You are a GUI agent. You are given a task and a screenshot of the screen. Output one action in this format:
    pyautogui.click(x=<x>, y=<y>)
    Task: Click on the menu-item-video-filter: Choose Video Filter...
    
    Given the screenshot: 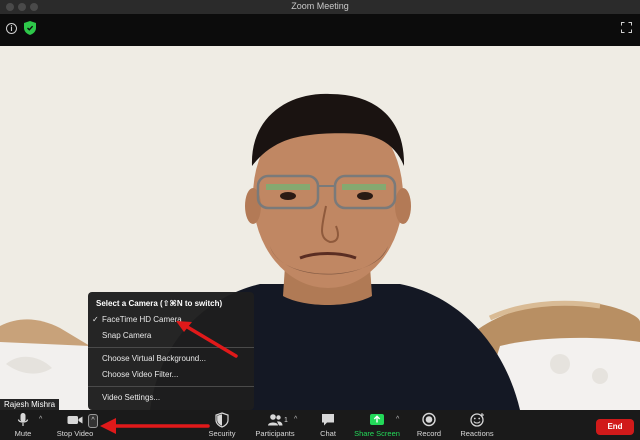 What is the action you would take?
    pyautogui.click(x=171, y=375)
    